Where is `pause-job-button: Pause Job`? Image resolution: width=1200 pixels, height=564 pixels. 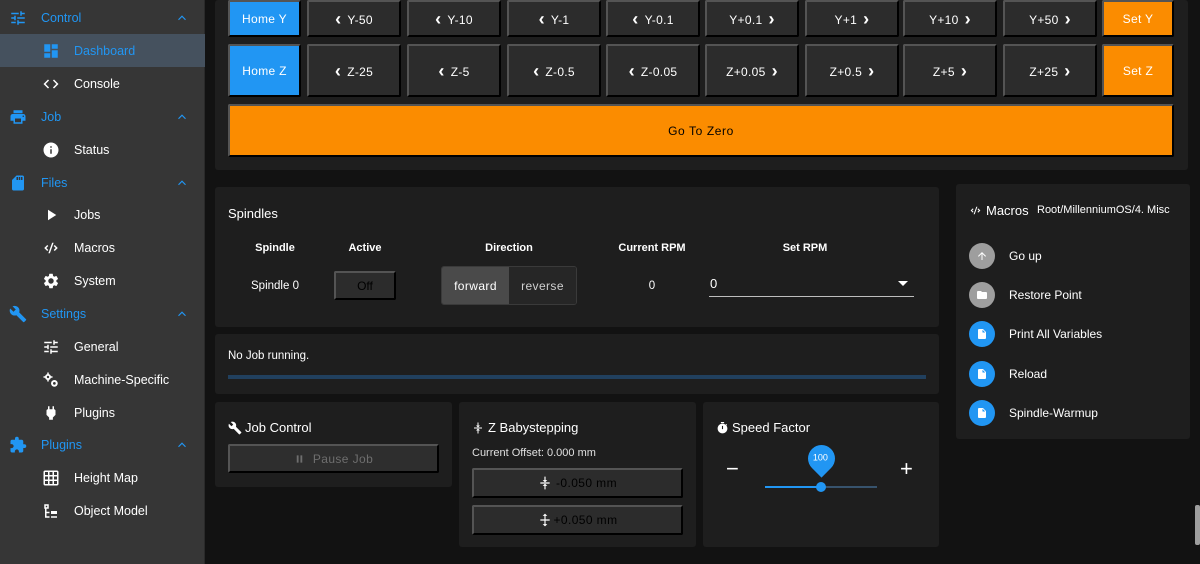 pause-job-button: Pause Job is located at coordinates (333, 458).